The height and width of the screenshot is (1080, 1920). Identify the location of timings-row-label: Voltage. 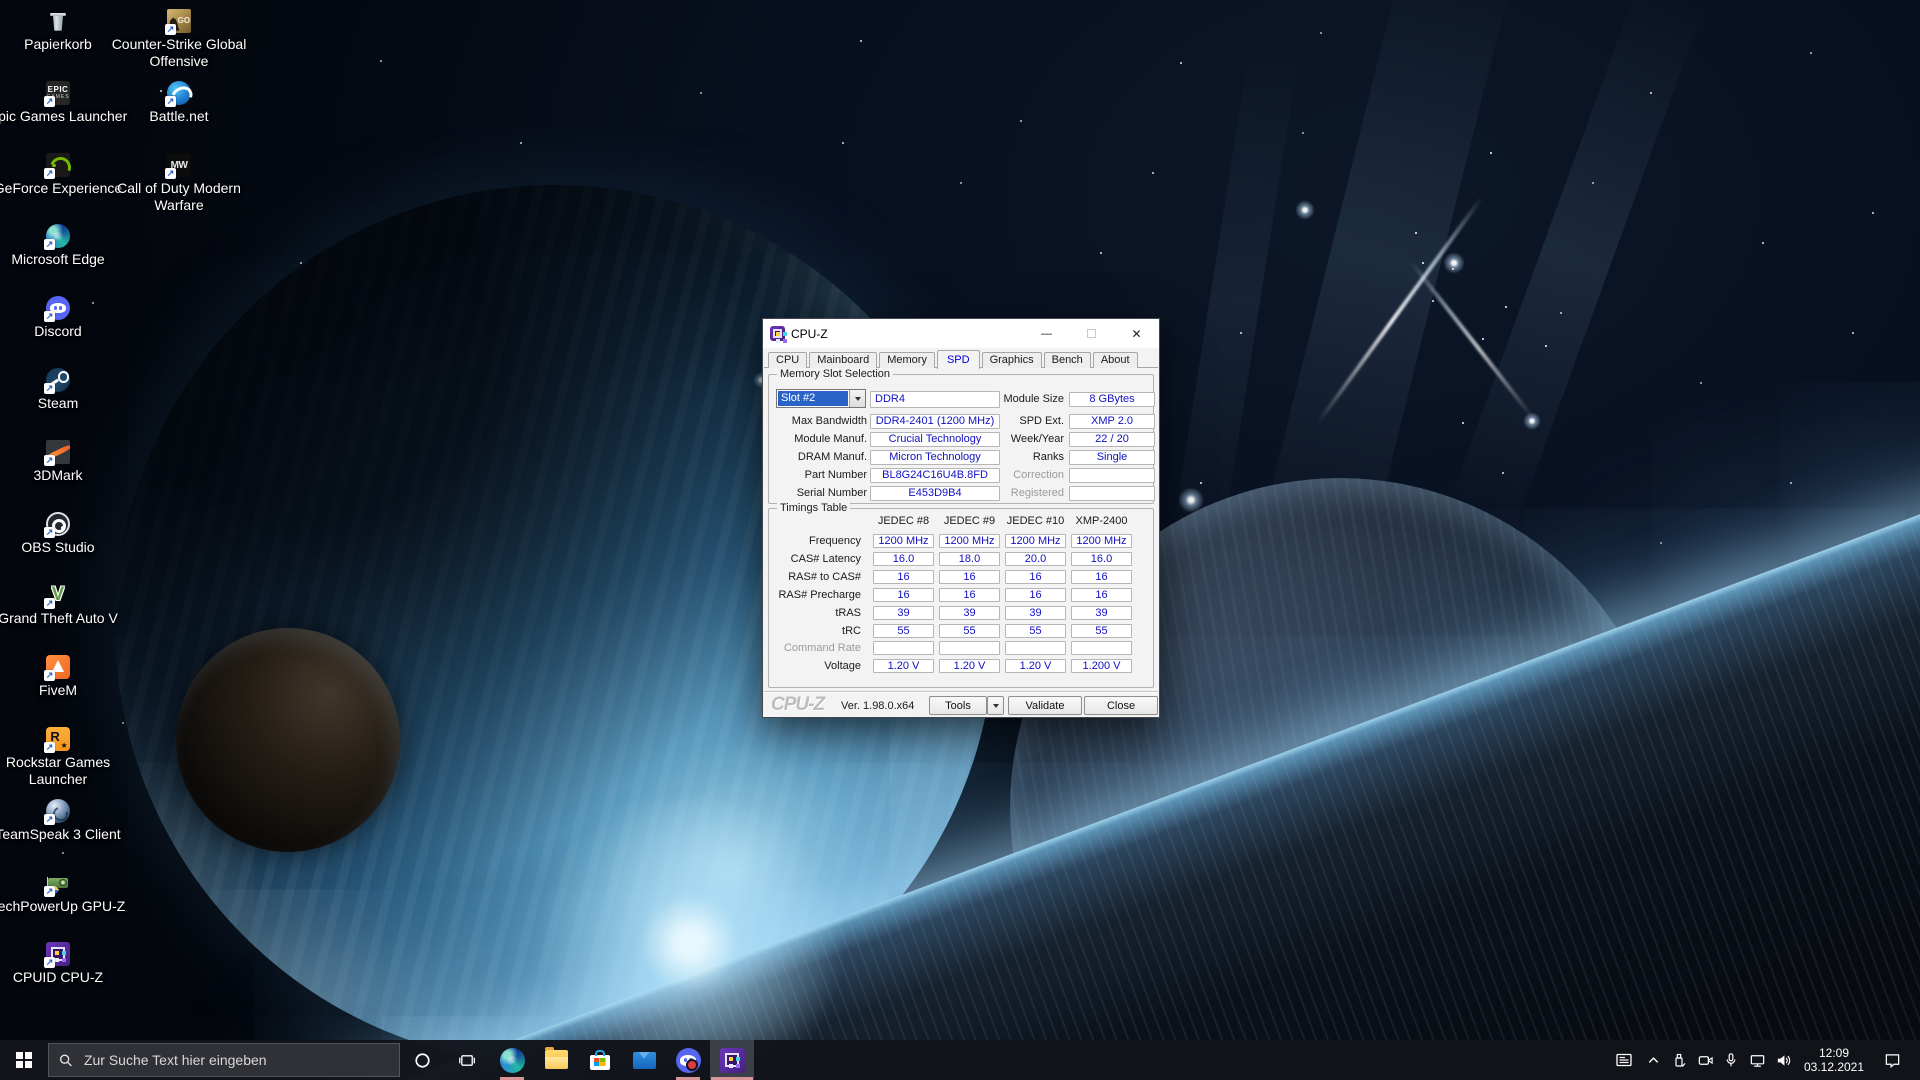
(842, 666).